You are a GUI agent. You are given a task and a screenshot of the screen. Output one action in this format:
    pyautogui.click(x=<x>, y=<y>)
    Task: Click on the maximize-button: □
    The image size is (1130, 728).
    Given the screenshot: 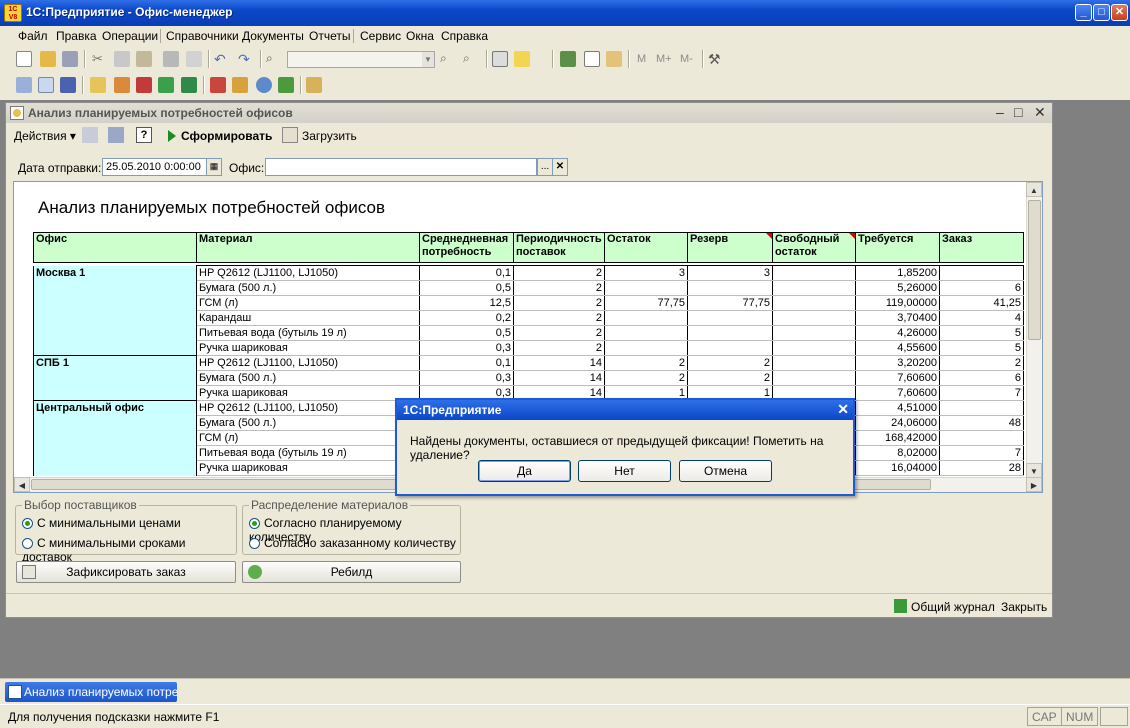 What is the action you would take?
    pyautogui.click(x=1101, y=12)
    